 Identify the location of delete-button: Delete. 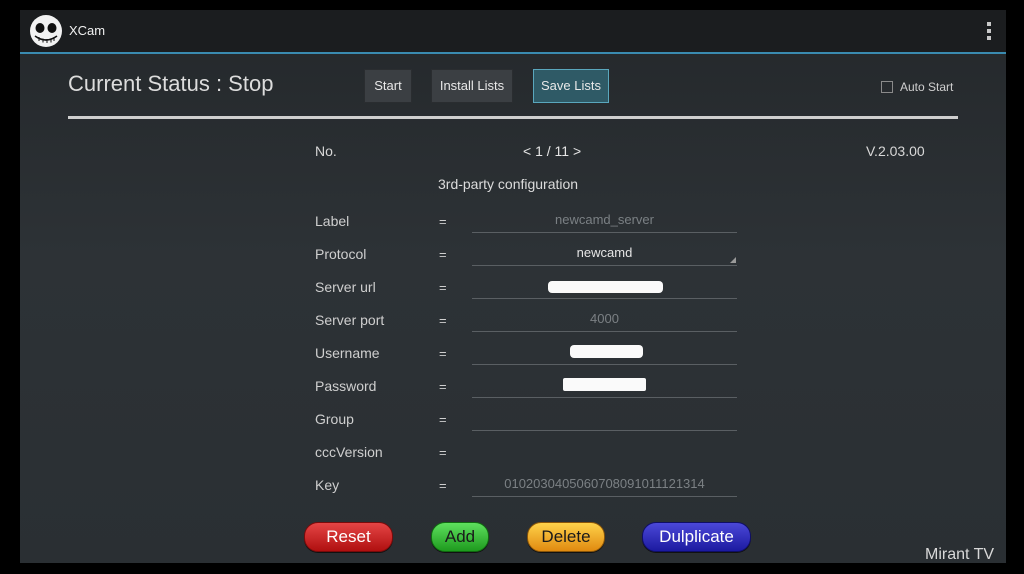
(566, 537).